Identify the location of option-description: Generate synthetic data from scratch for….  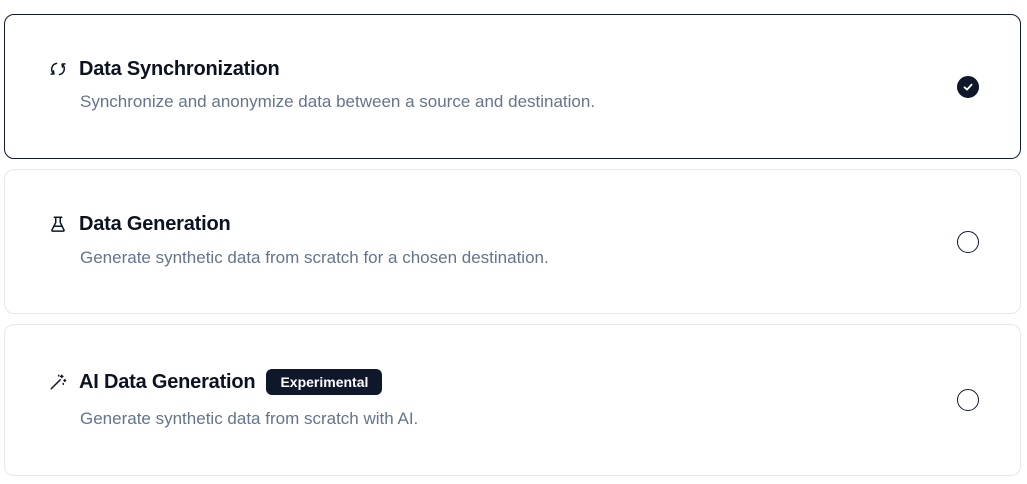
(314, 257).